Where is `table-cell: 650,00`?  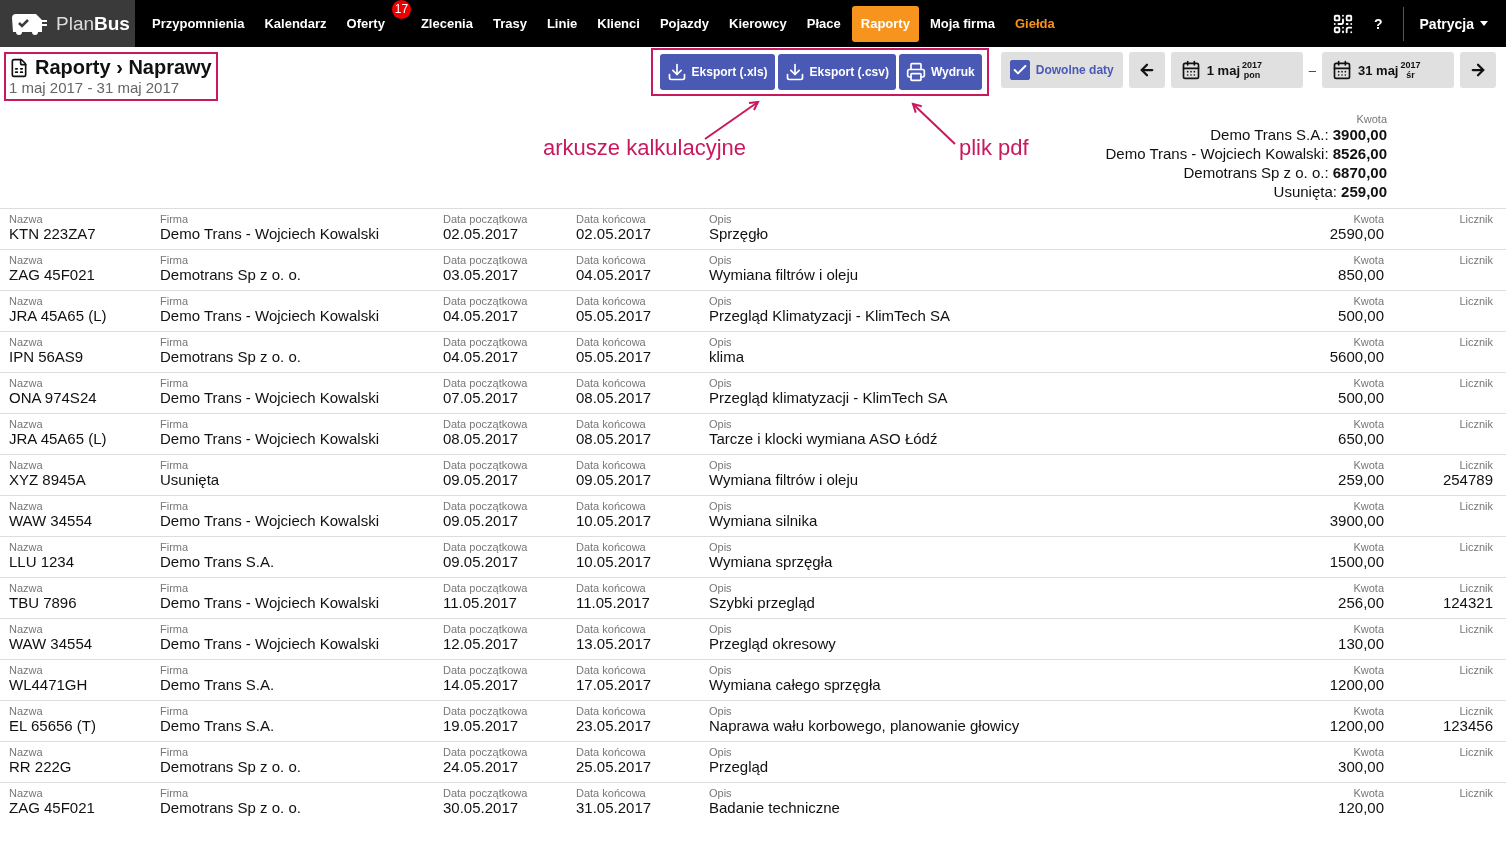 table-cell: 650,00 is located at coordinates (1361, 439).